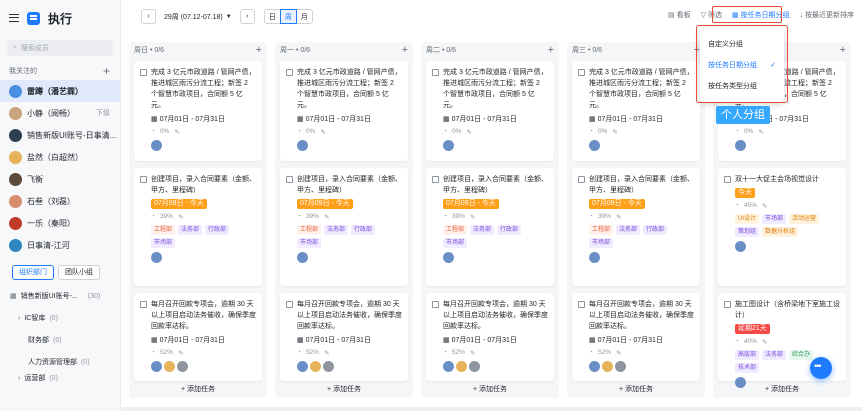 This screenshot has width=862, height=411. Describe the element at coordinates (679, 15) in the screenshot. I see `board-view-button: ▤ 看板` at that location.